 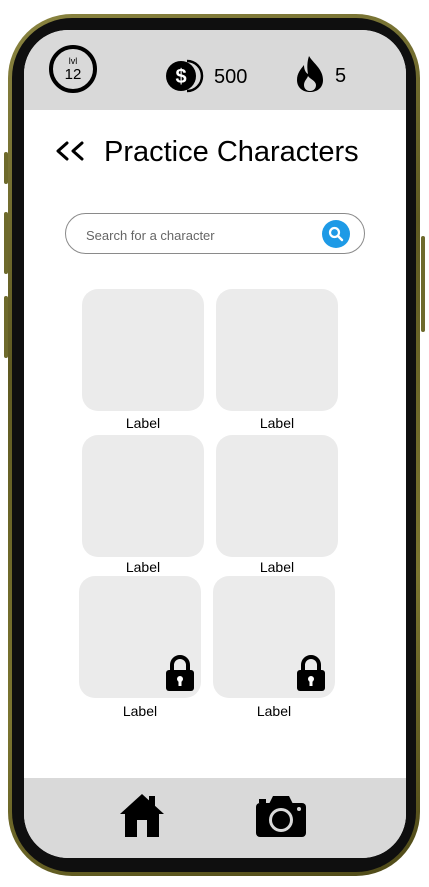 What do you see at coordinates (73, 60) in the screenshot?
I see `level-prefix: lvl` at bounding box center [73, 60].